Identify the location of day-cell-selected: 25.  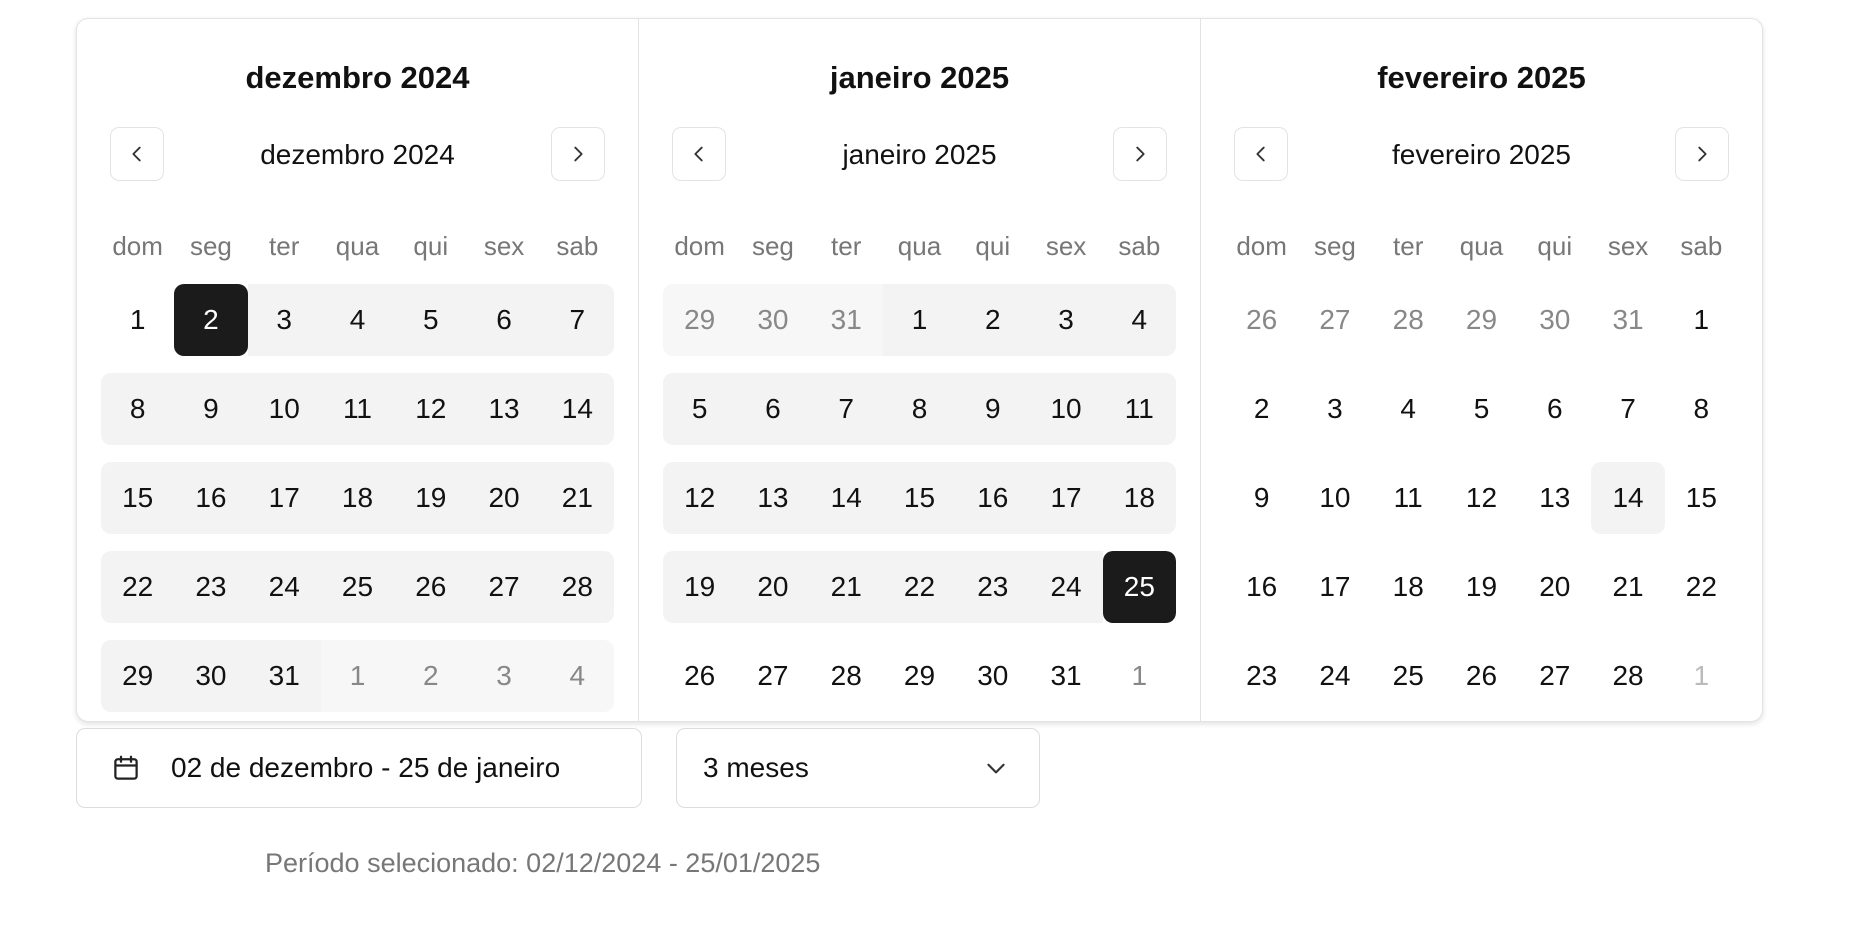
(1139, 587).